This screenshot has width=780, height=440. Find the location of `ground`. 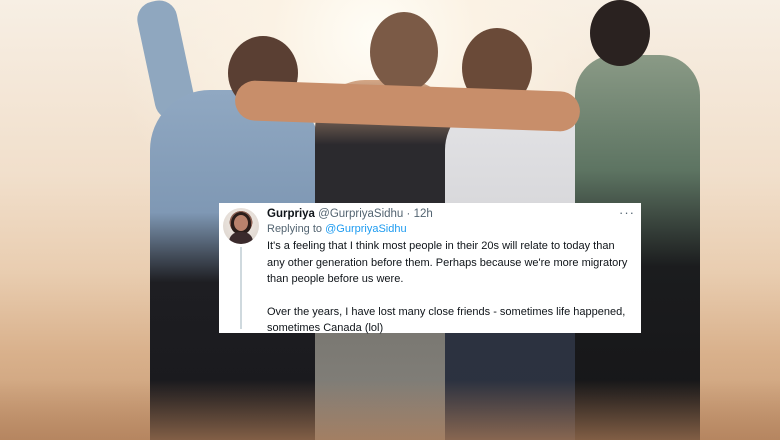

ground is located at coordinates (390, 410).